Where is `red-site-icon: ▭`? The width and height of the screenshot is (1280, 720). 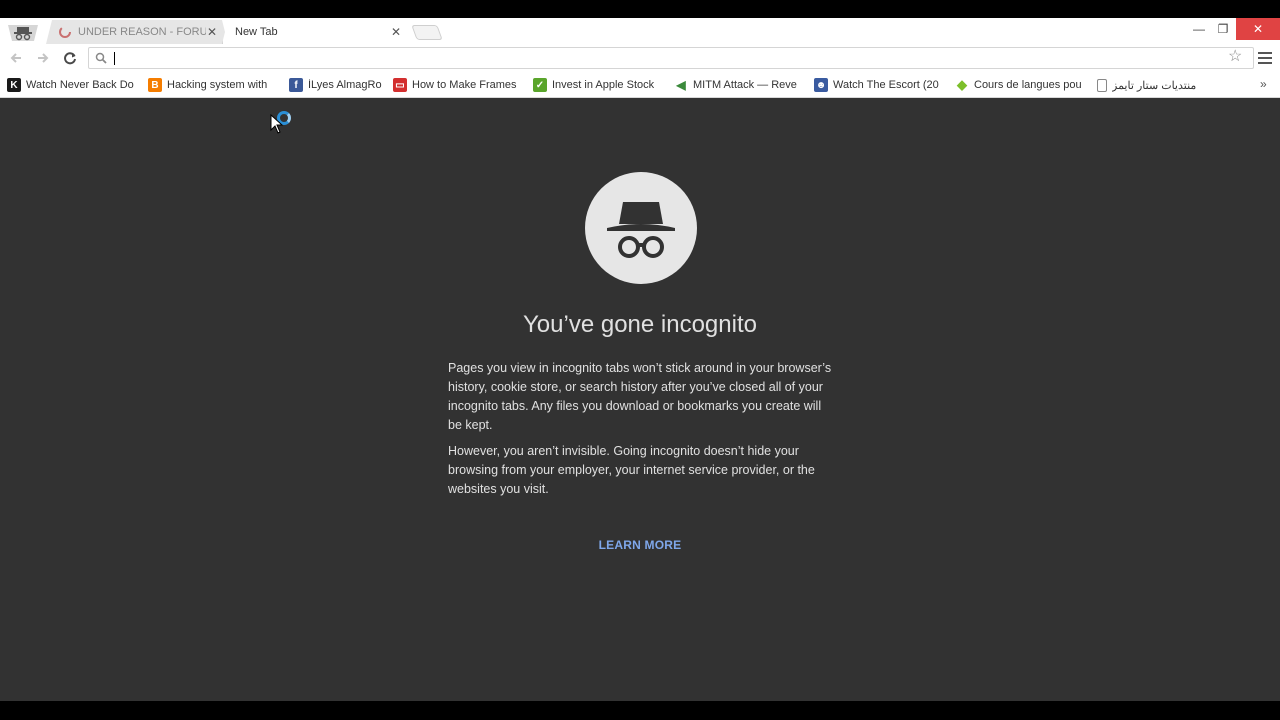 red-site-icon: ▭ is located at coordinates (400, 85).